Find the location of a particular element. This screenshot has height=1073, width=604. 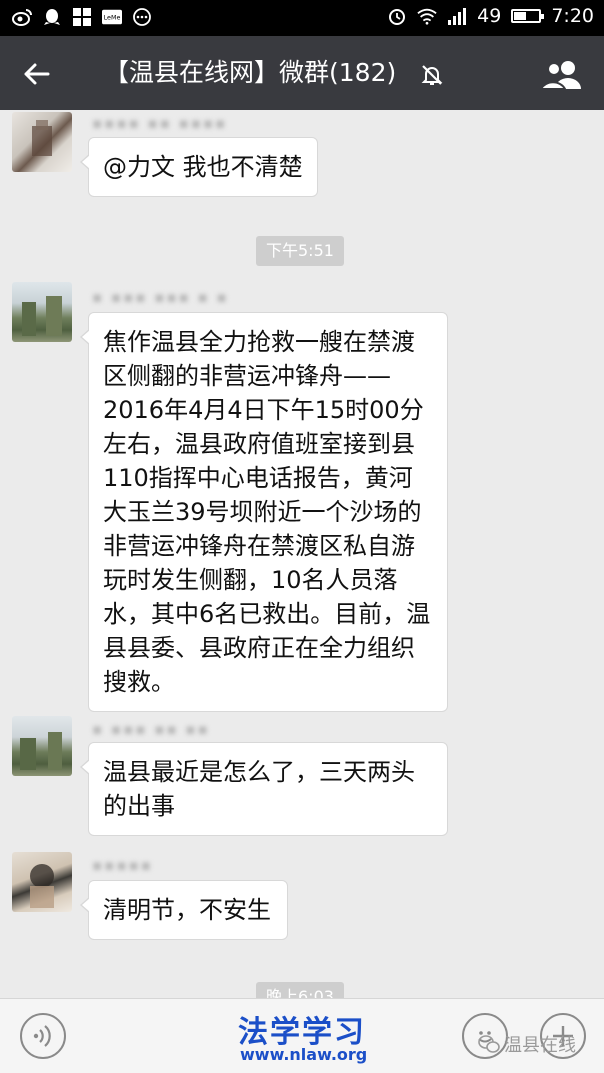

weibo-icon is located at coordinates (22, 17).